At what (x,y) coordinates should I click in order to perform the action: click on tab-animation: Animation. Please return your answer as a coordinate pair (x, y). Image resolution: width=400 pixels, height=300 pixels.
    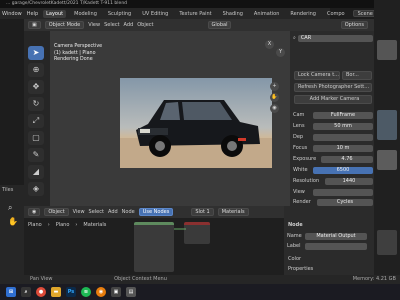
    Looking at the image, I should click on (267, 14).